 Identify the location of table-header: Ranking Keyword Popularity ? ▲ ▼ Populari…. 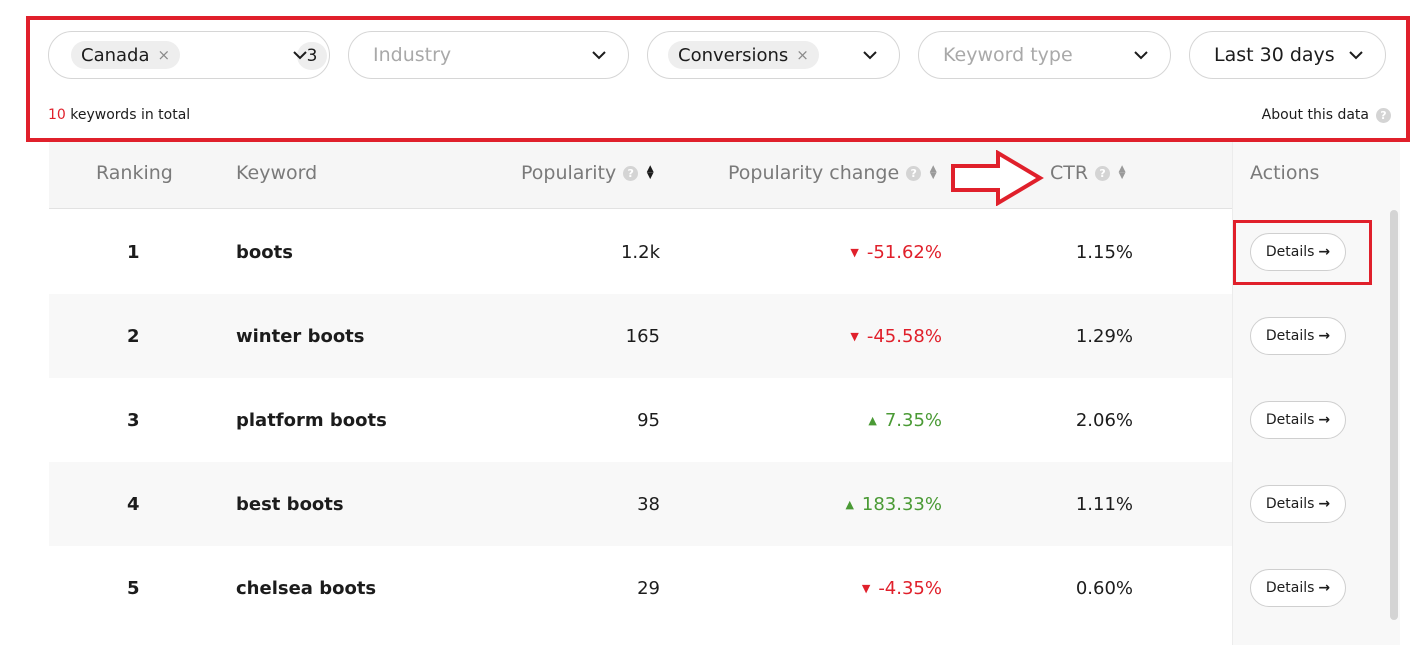
(724, 174).